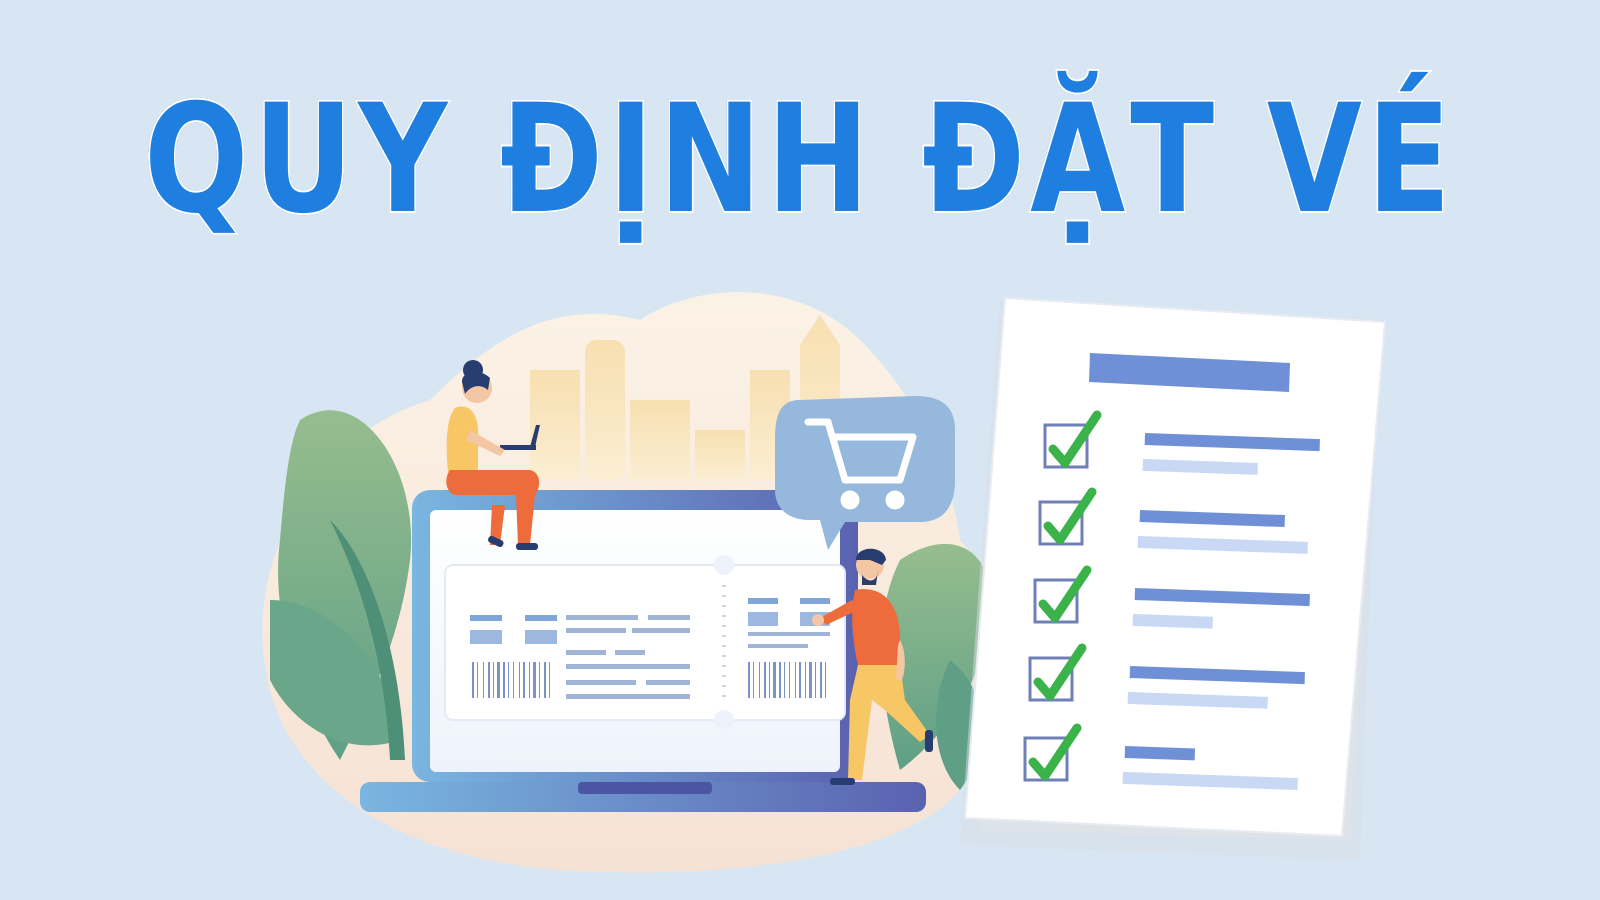 This screenshot has height=900, width=1600. What do you see at coordinates (1160, 753) in the screenshot?
I see `checklist-bar` at bounding box center [1160, 753].